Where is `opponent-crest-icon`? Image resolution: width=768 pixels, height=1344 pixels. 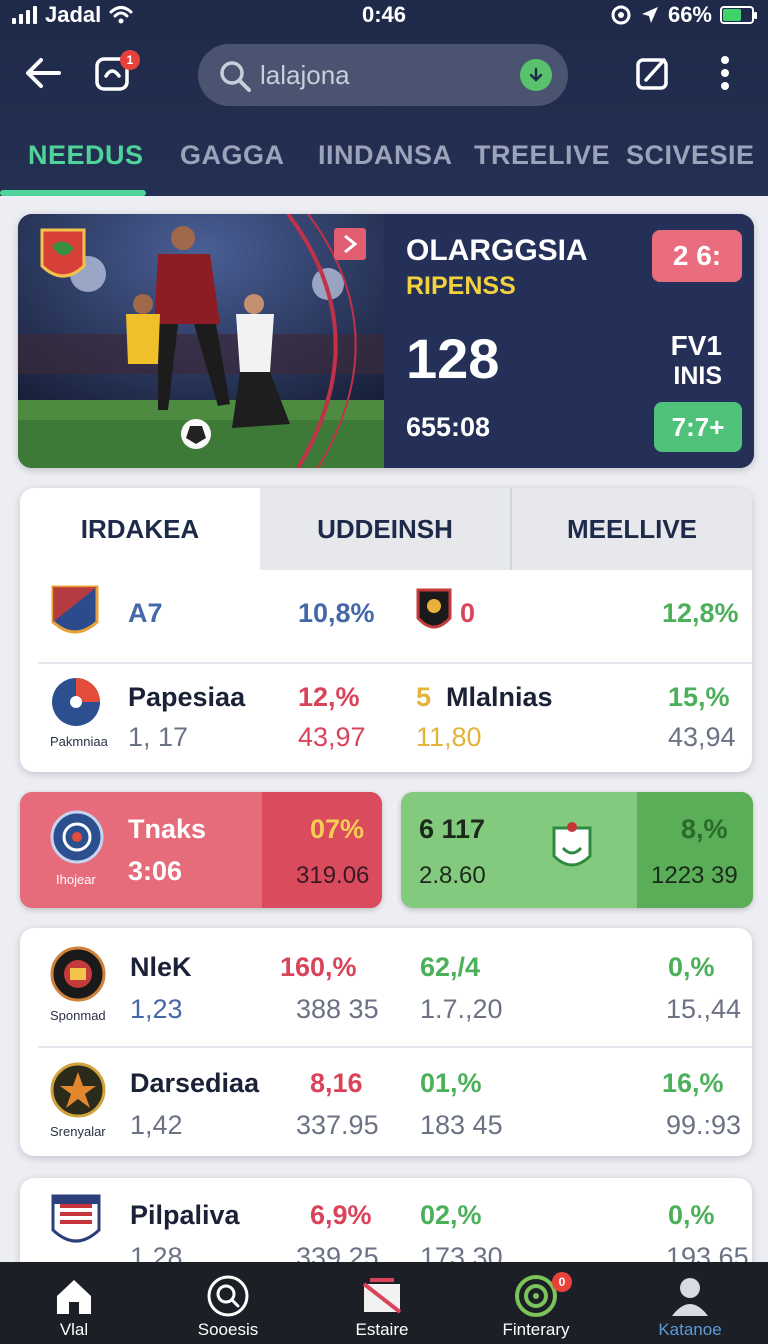
opponent-crest-icon is located at coordinates (434, 608).